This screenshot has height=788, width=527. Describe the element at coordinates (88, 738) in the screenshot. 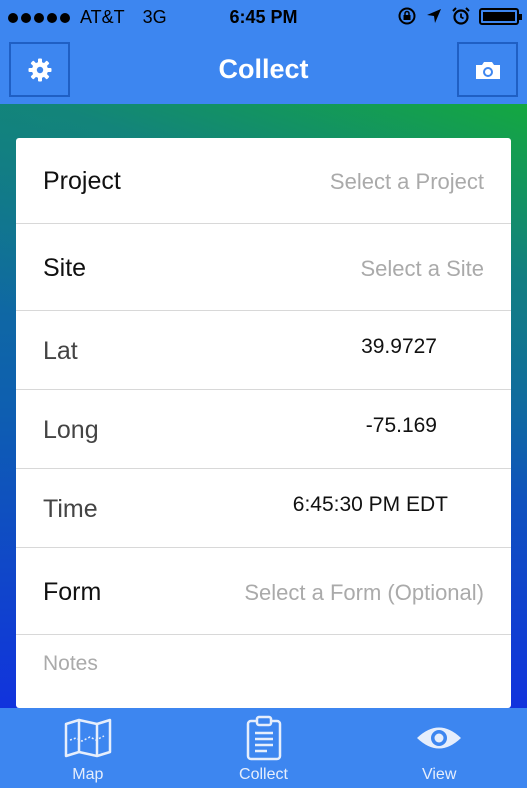

I see `map-icon` at that location.